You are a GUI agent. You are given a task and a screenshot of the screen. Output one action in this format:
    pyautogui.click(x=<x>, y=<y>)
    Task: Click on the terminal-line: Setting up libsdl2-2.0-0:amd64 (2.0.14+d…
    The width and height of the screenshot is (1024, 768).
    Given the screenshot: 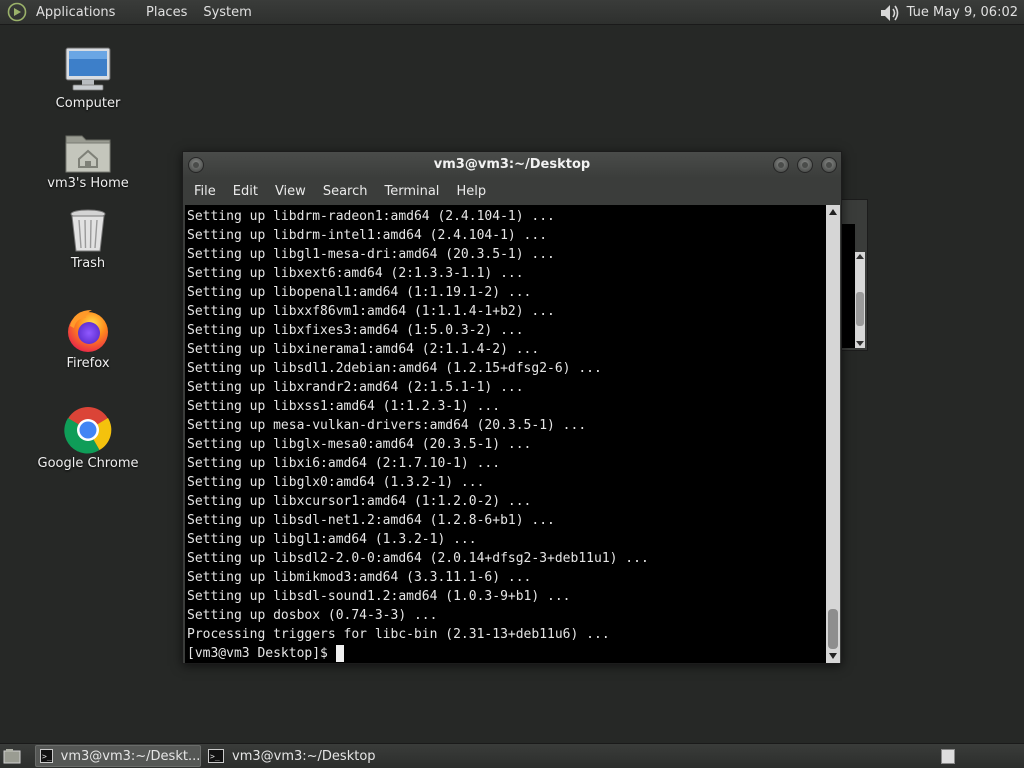 What is the action you would take?
    pyautogui.click(x=418, y=558)
    